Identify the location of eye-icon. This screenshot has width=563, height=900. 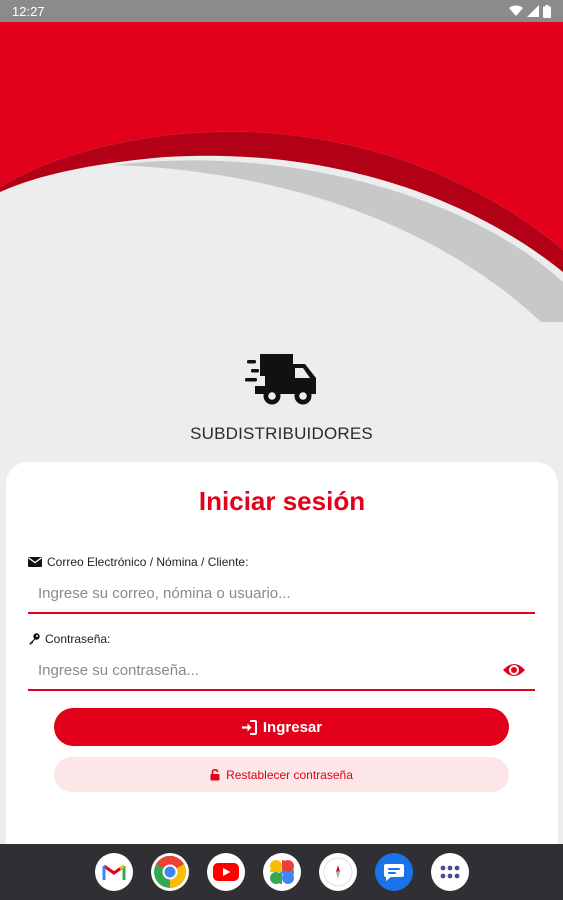
(514, 670).